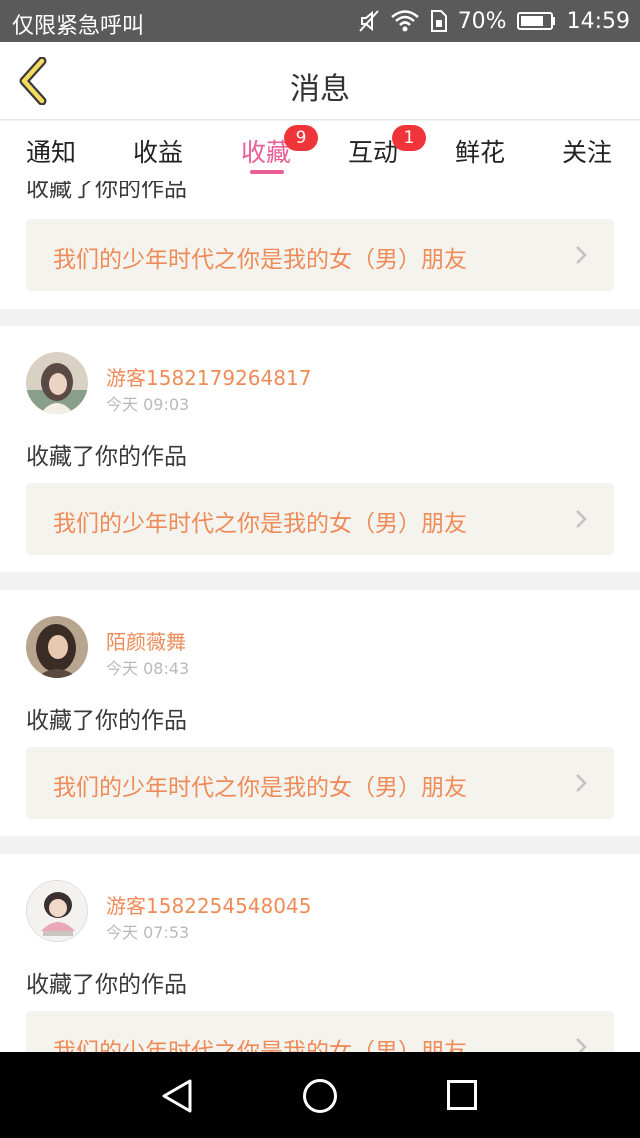 This screenshot has width=640, height=1138. What do you see at coordinates (51, 151) in the screenshot?
I see `tab-notifications: 通知` at bounding box center [51, 151].